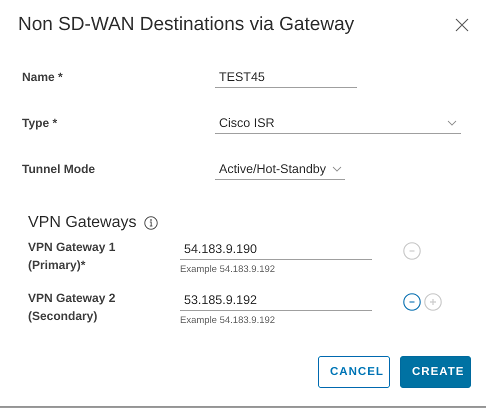 This screenshot has height=408, width=486. Describe the element at coordinates (286, 77) in the screenshot. I see `input-field: TEST45` at that location.